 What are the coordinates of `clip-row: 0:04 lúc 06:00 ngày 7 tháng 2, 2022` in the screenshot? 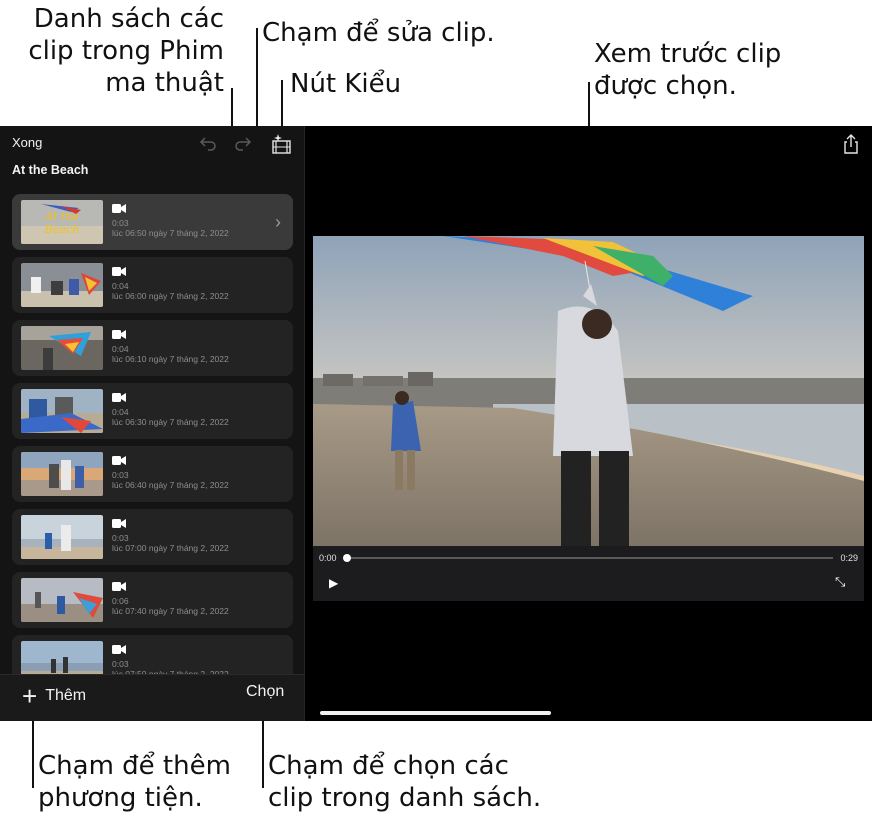 It's located at (152, 285).